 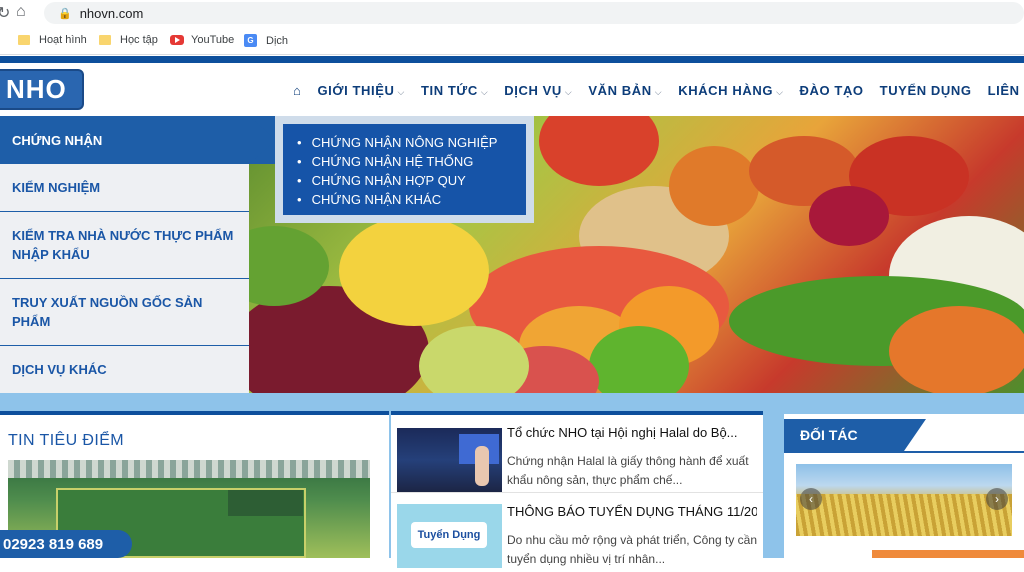 What do you see at coordinates (124, 245) in the screenshot?
I see `sidebar-item-kiem-tra: KIỂM TRA NHÀ NƯỚC THỰC PHẨM NHẬP KHẨU` at bounding box center [124, 245].